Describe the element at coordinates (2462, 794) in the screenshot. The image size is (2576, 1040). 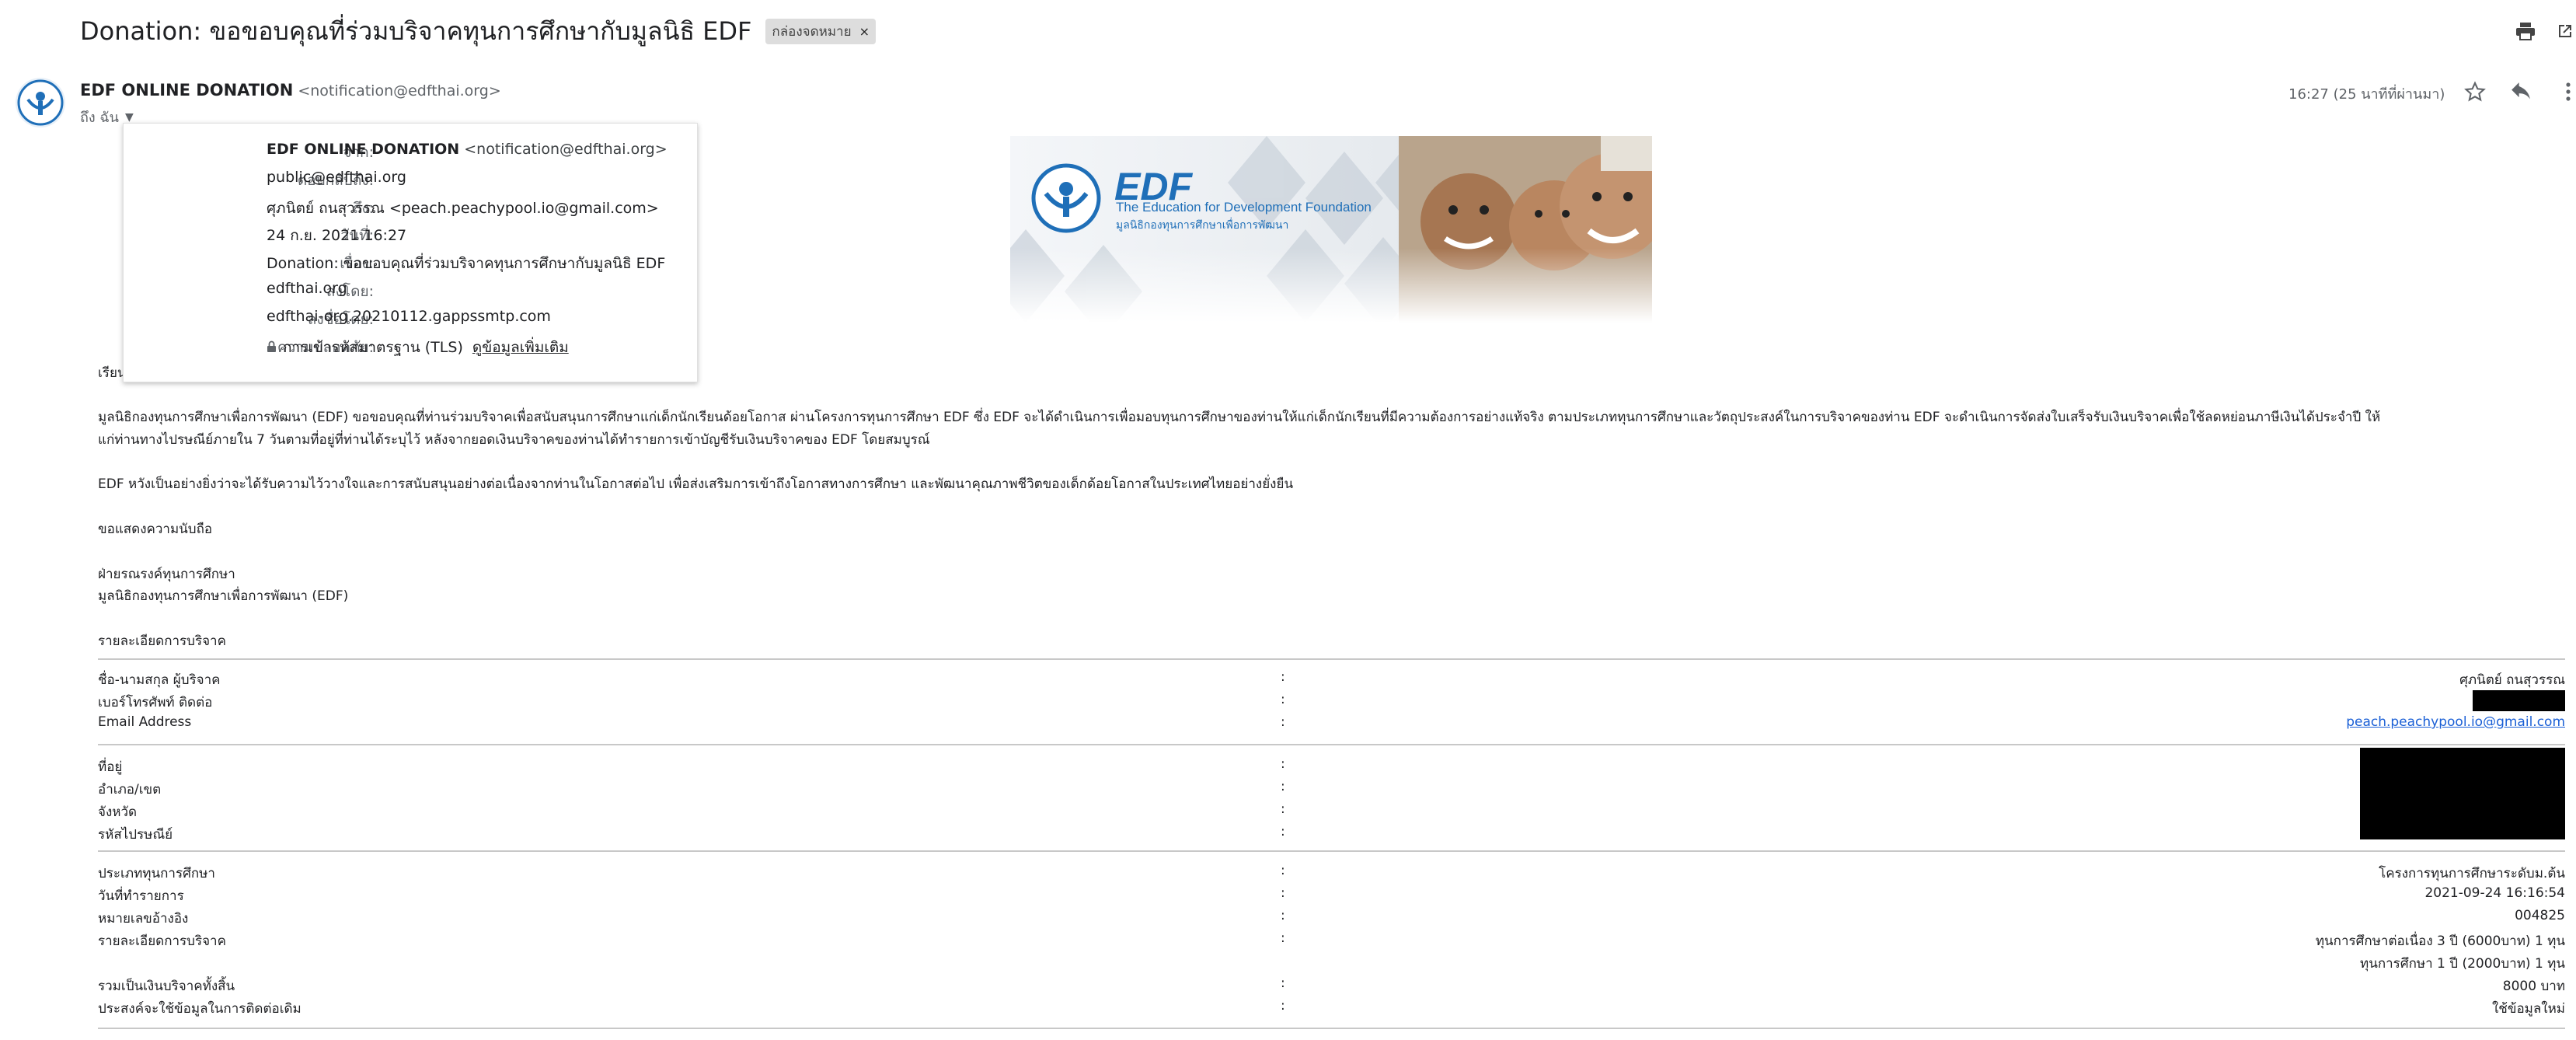
I see `redacted-address` at that location.